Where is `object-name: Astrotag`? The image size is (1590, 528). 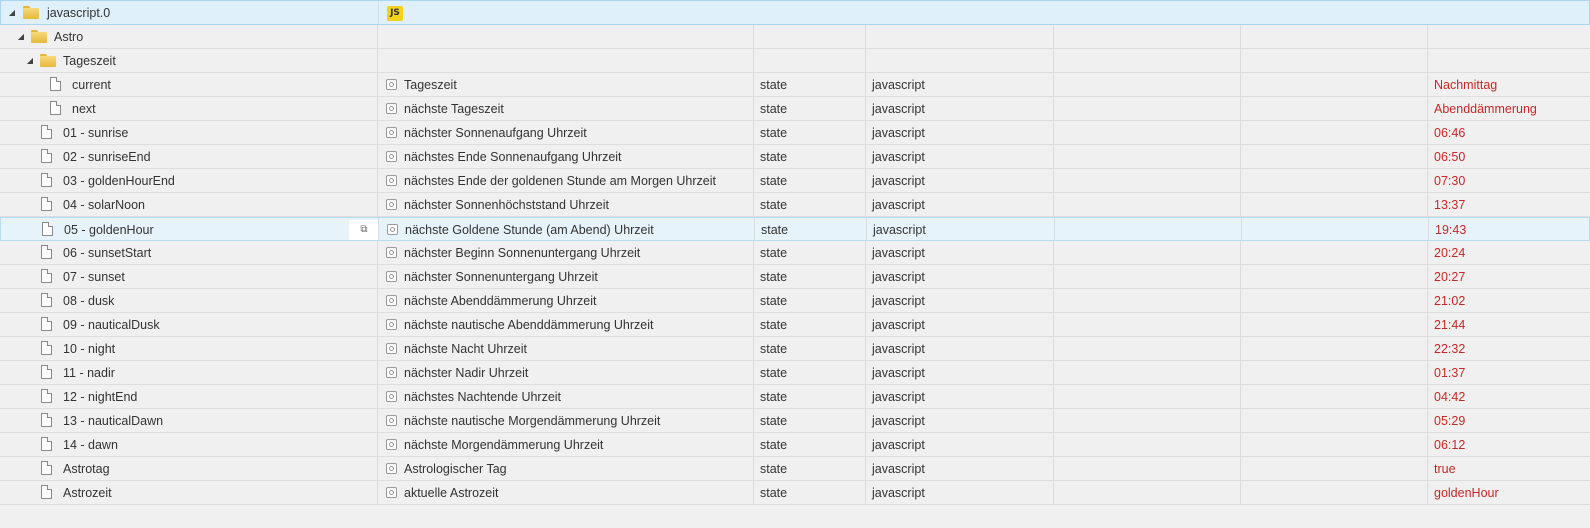
object-name: Astrotag is located at coordinates (86, 469).